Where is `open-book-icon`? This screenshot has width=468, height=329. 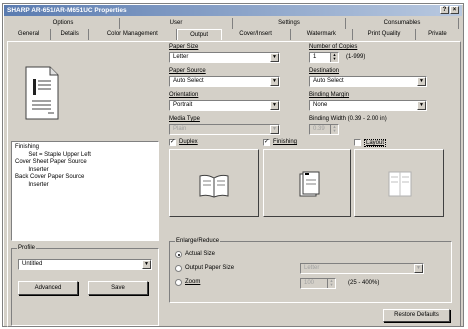
open-book-icon is located at coordinates (214, 186).